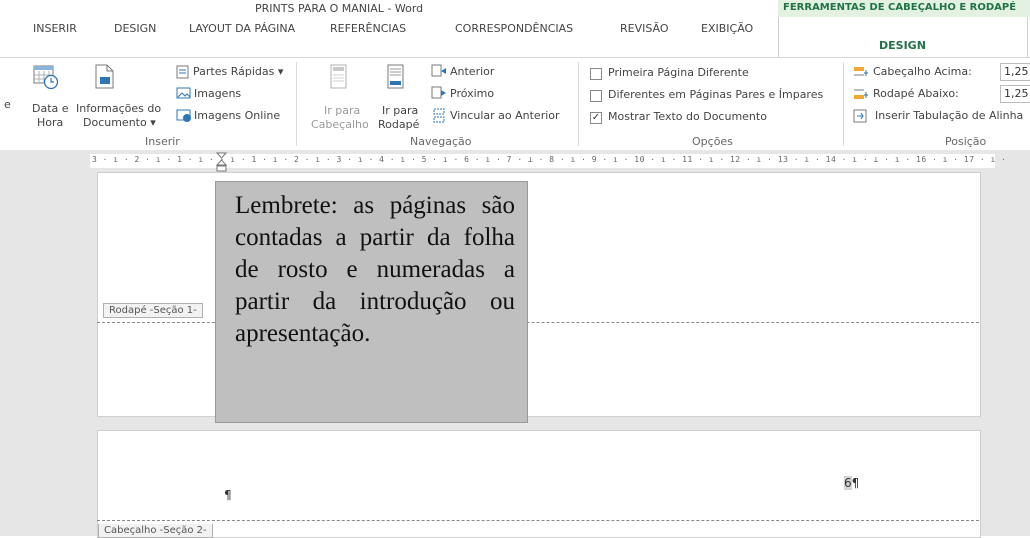 The width and height of the screenshot is (1030, 538). What do you see at coordinates (50, 122) in the screenshot?
I see `data-hora-button-line2: Hora` at bounding box center [50, 122].